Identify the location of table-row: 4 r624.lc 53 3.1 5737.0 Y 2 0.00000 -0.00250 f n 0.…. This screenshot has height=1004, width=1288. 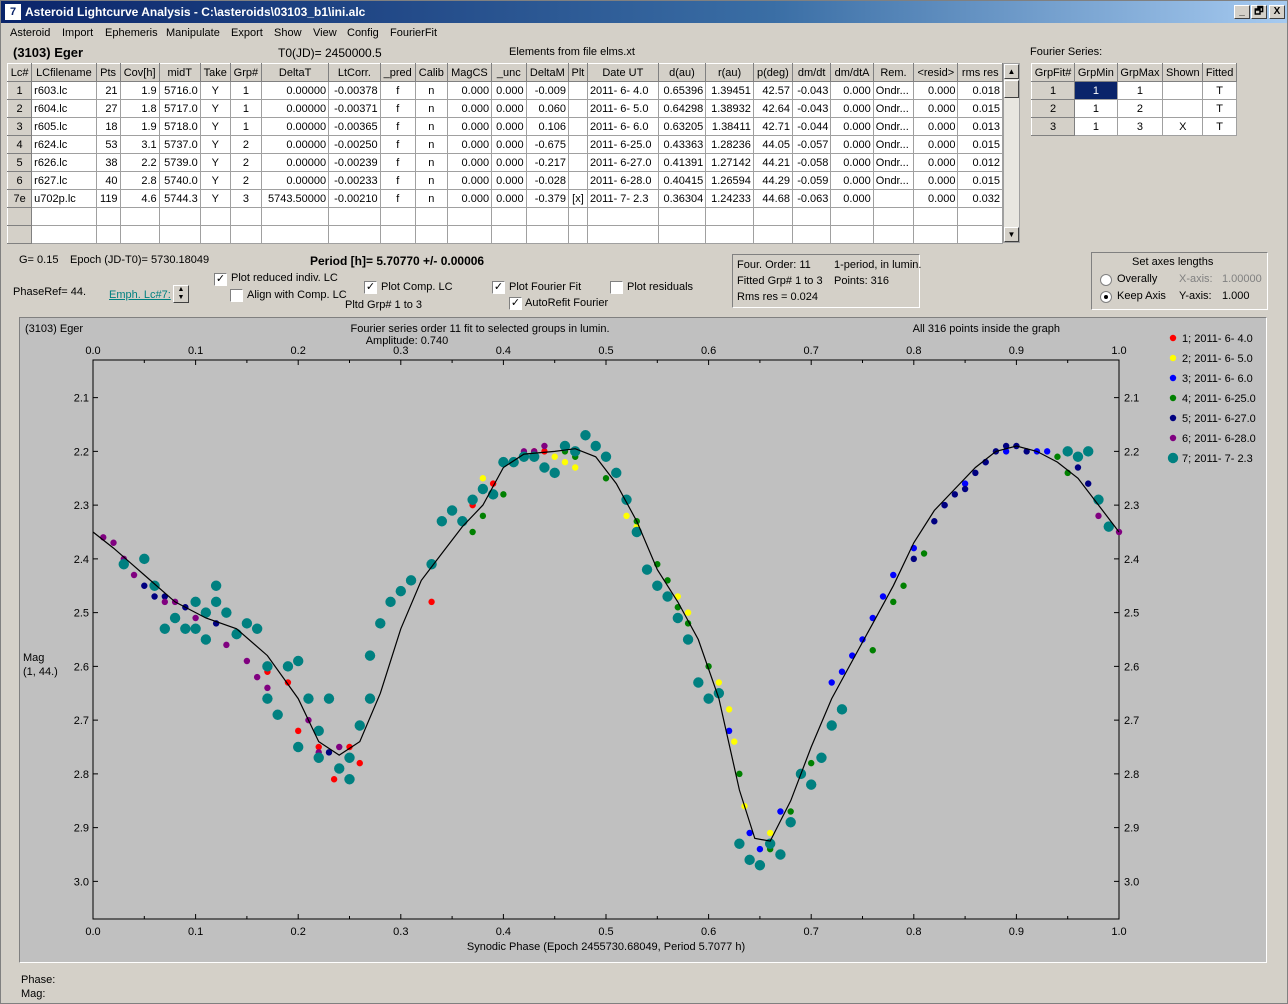
(504, 144).